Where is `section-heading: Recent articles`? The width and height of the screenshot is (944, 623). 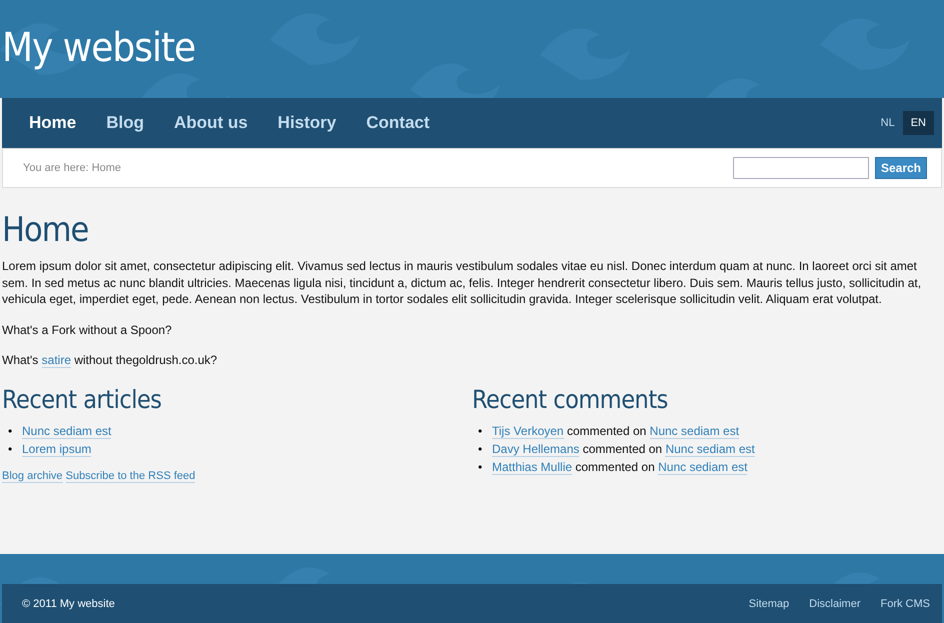
section-heading: Recent articles is located at coordinates (82, 399).